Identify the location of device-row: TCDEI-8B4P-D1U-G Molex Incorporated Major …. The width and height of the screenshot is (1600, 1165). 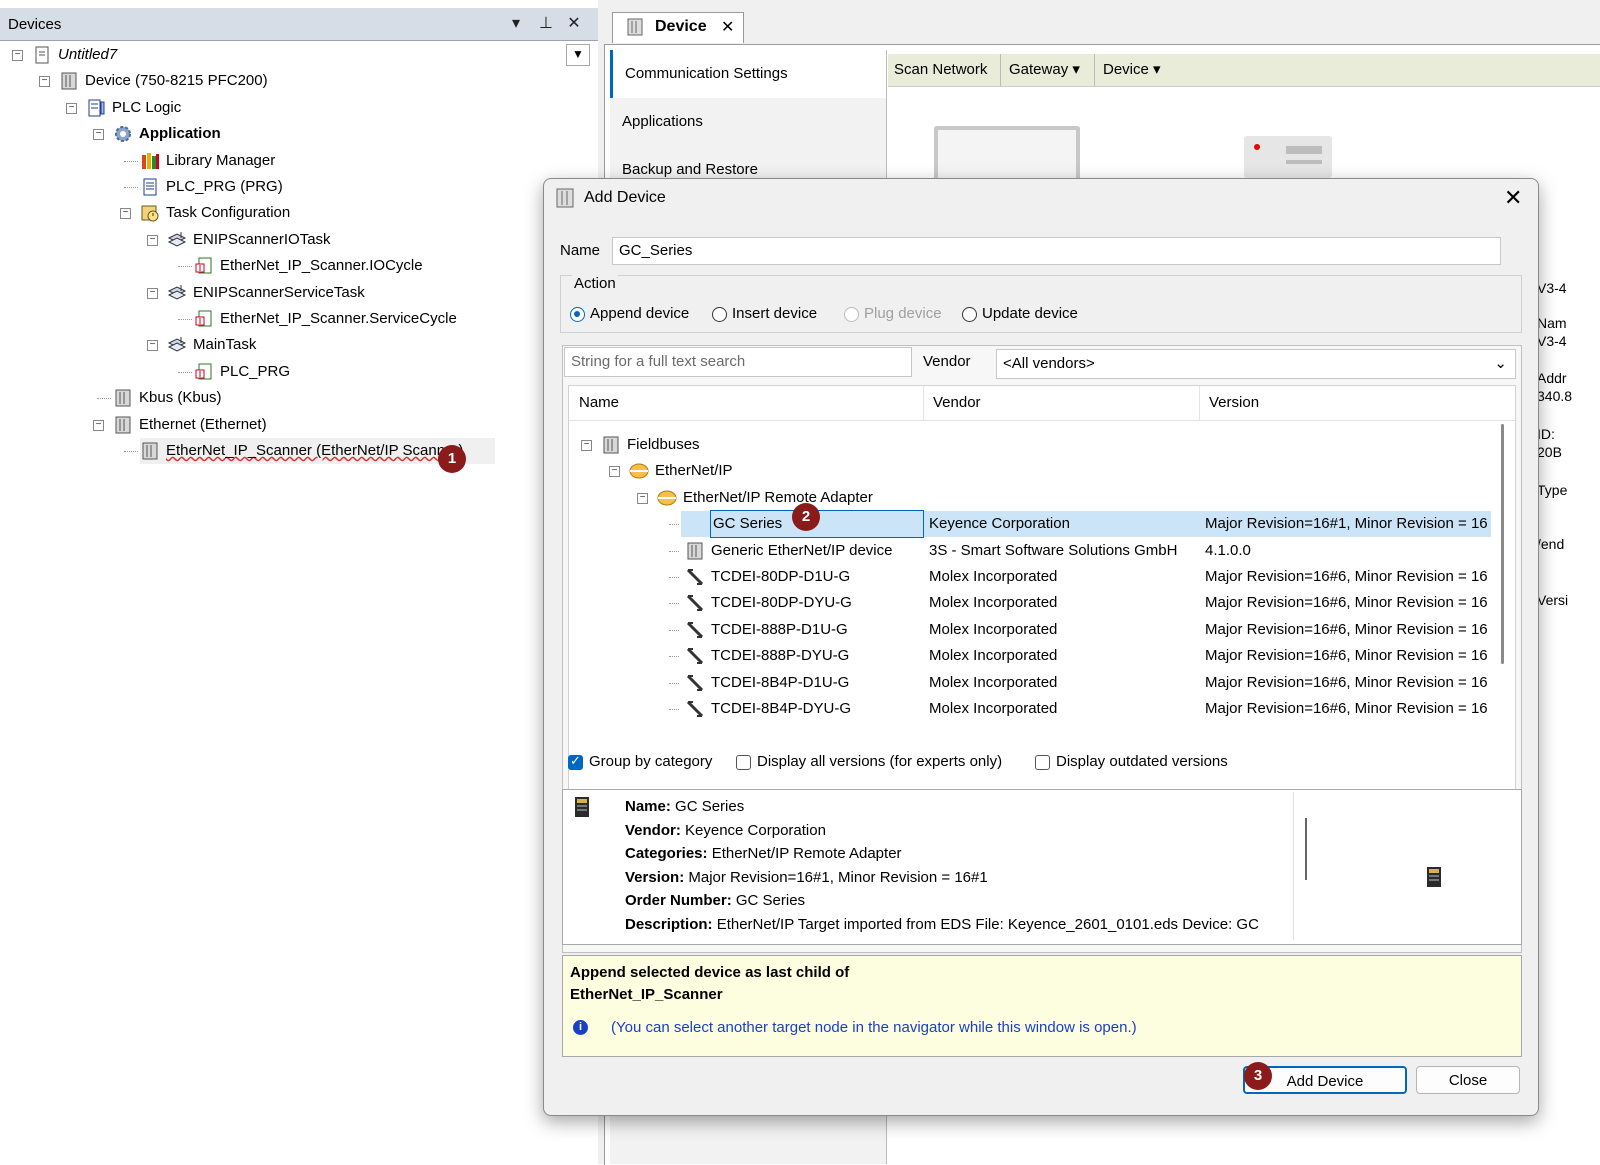
(1030, 683).